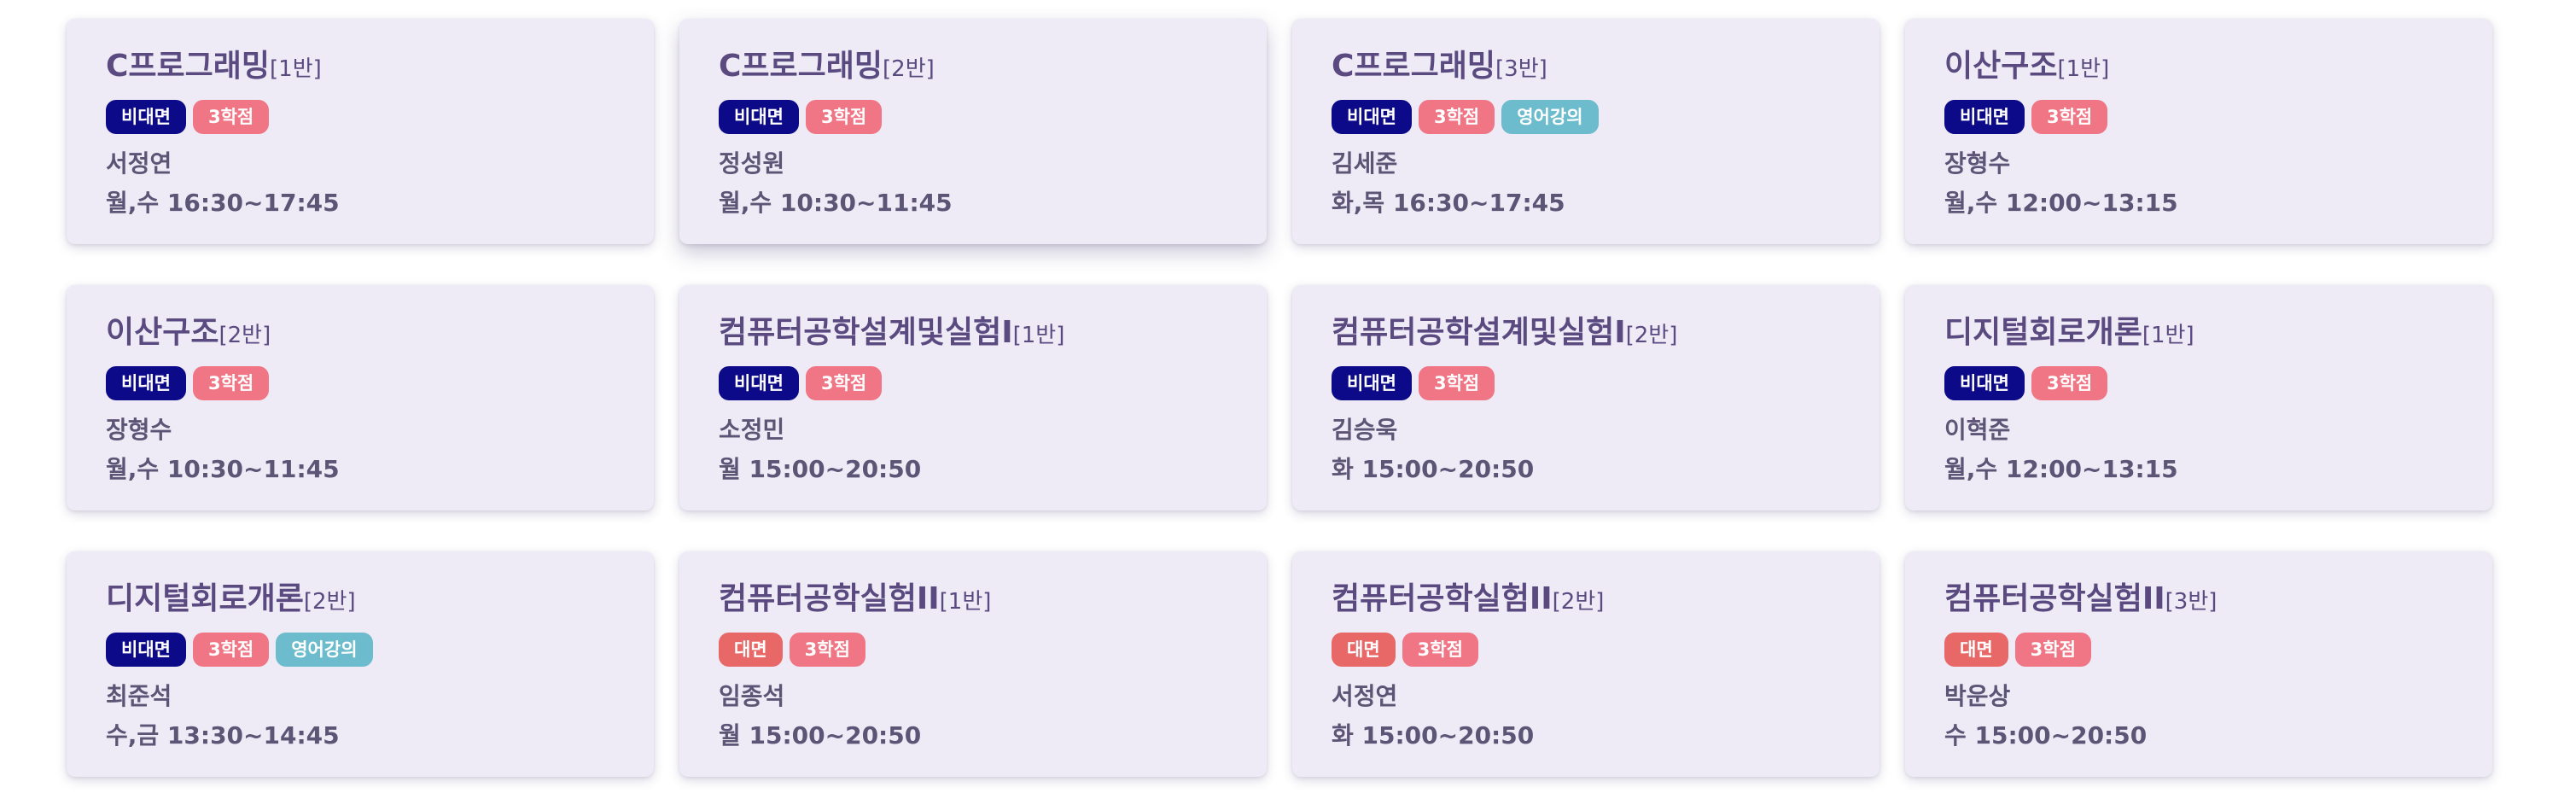 The width and height of the screenshot is (2576, 799). What do you see at coordinates (380, 334) in the screenshot?
I see `course-title: 이산구조[2반]` at bounding box center [380, 334].